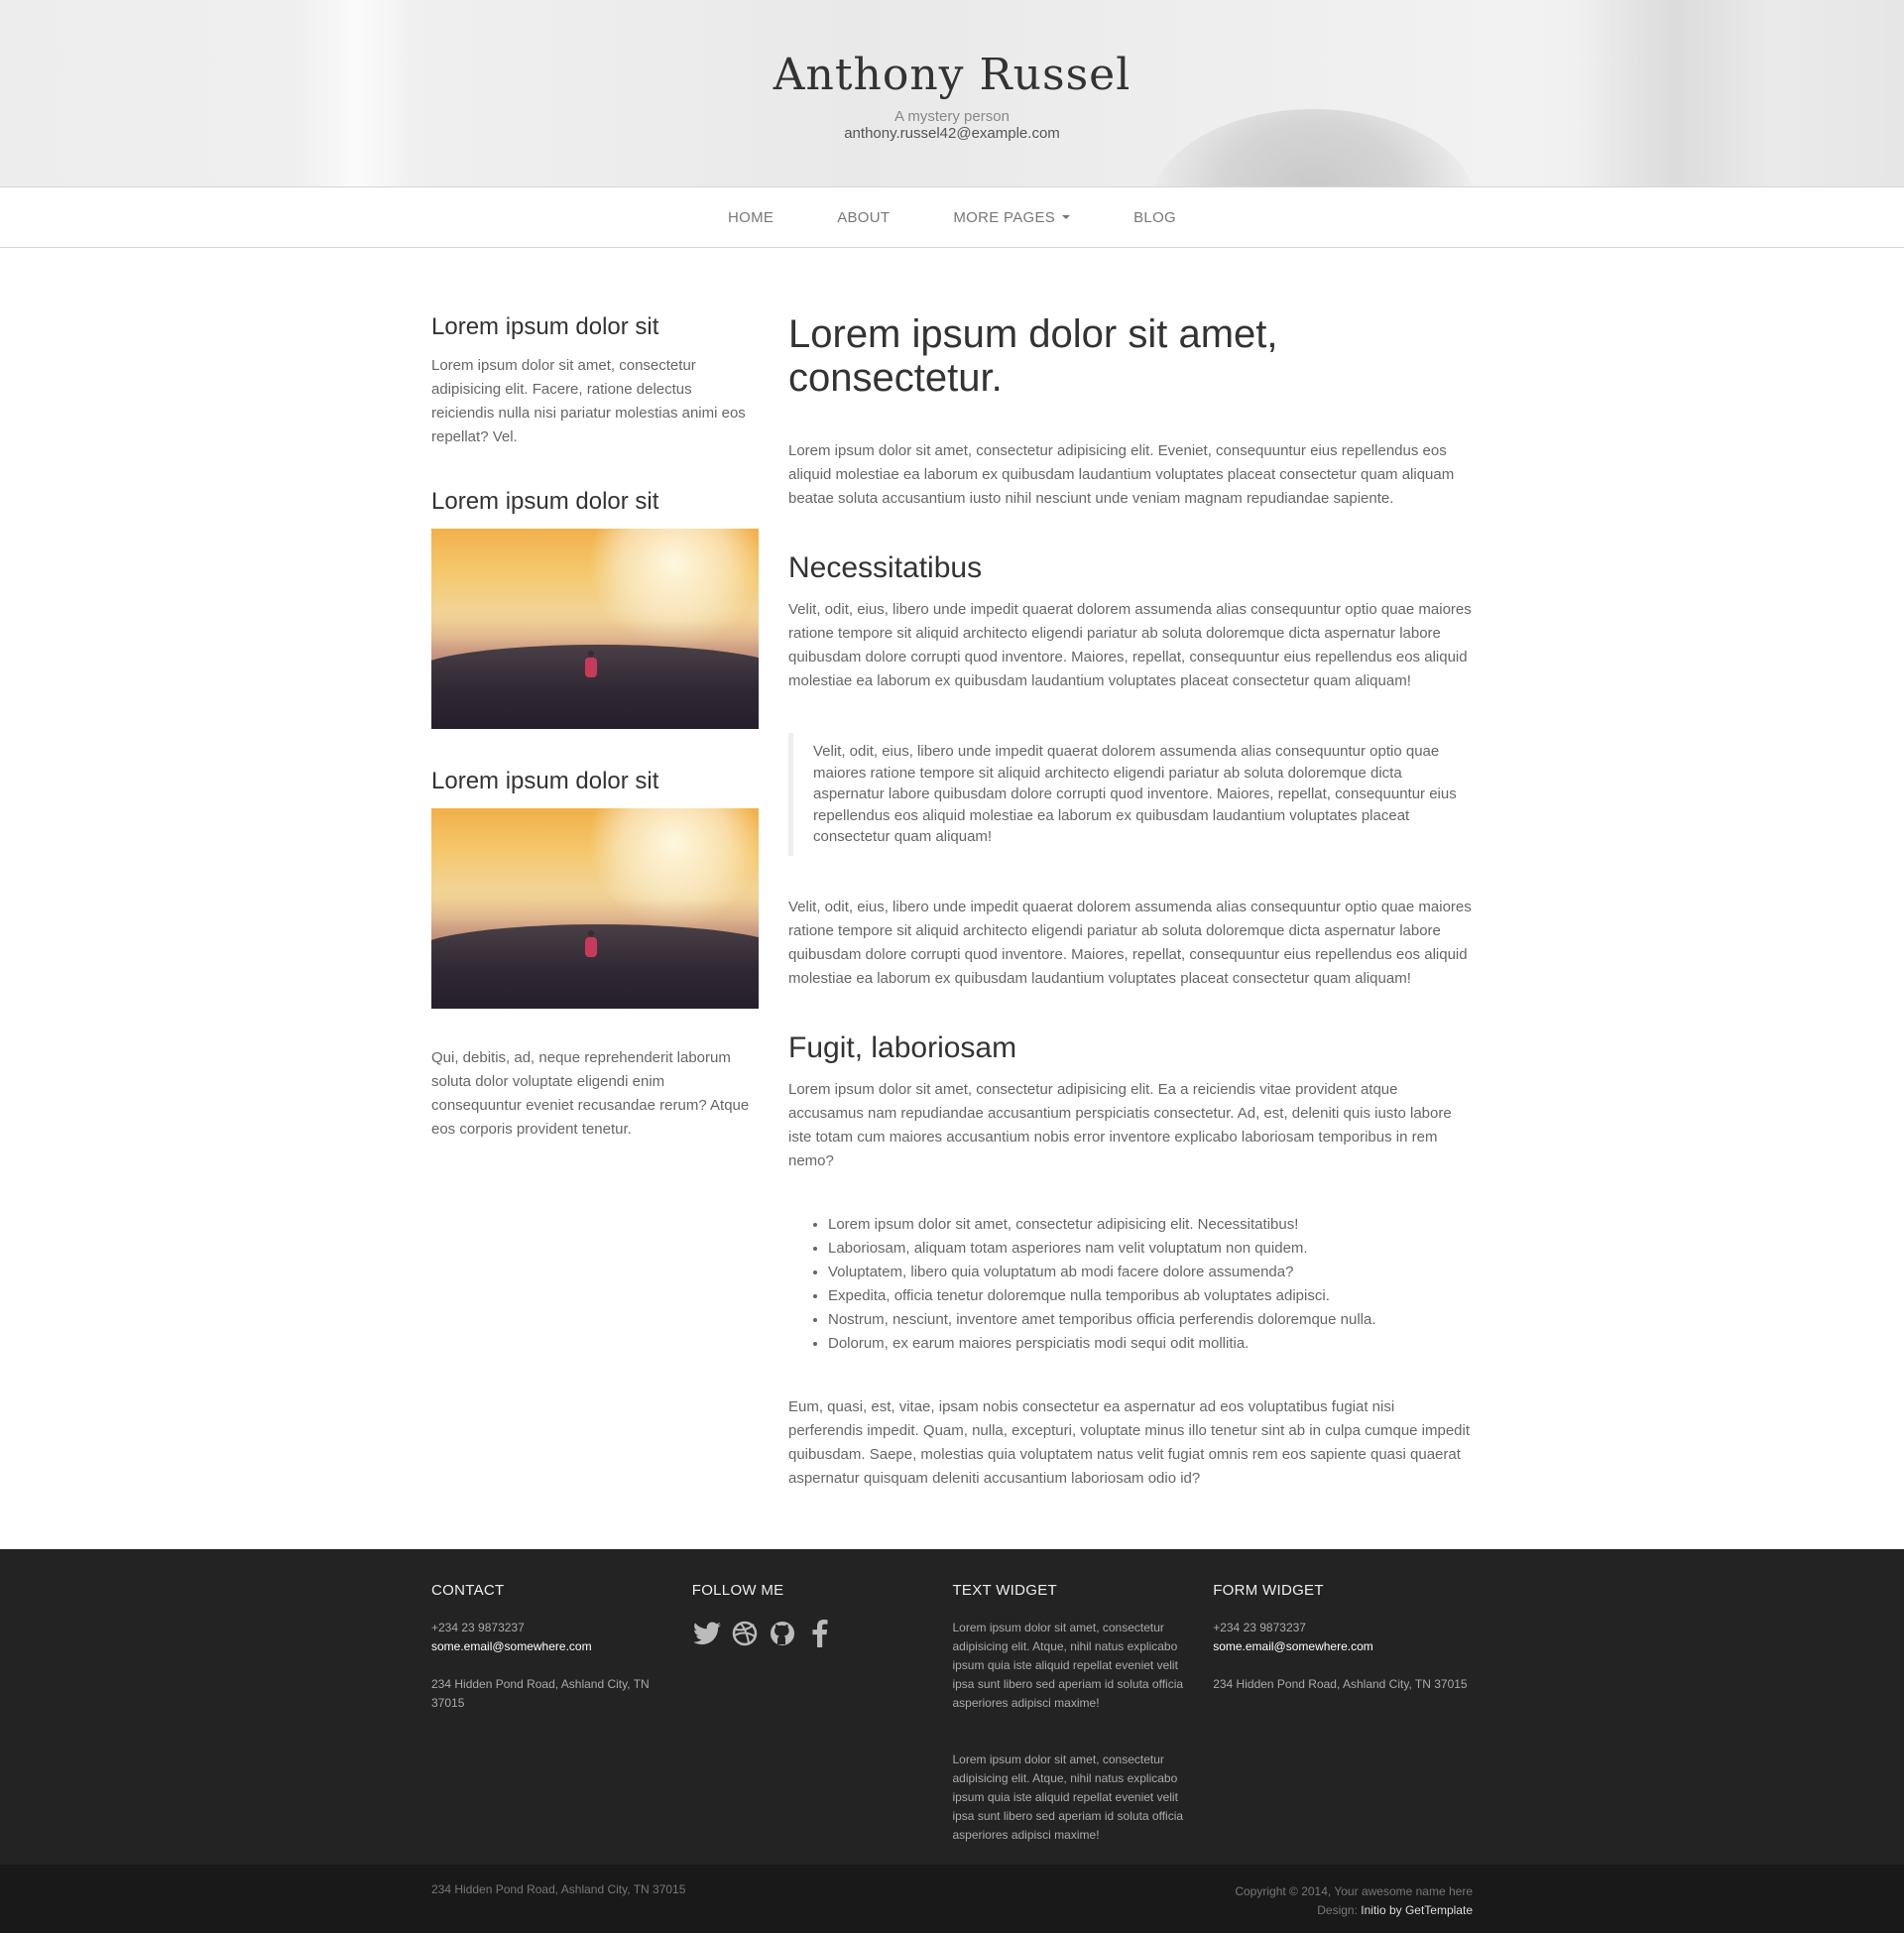 The width and height of the screenshot is (1904, 1933). Describe the element at coordinates (822, 1713) in the screenshot. I see `footer-follow: Follow me` at that location.